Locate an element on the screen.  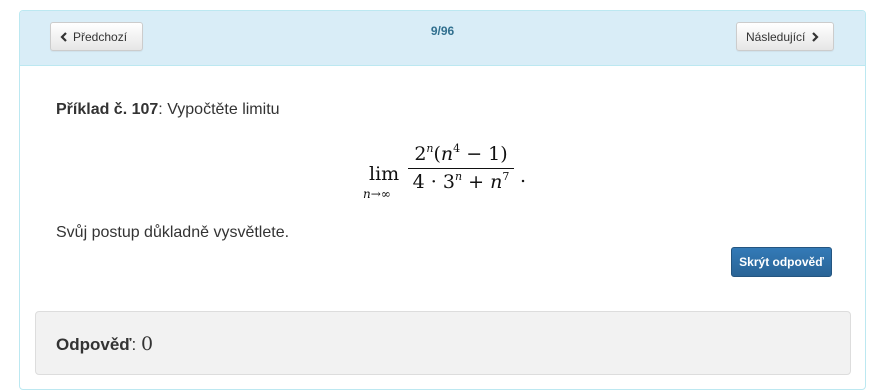
limit-fraction: 2n(n4 − 1) 4 · 3n + n7 is located at coordinates (461, 168).